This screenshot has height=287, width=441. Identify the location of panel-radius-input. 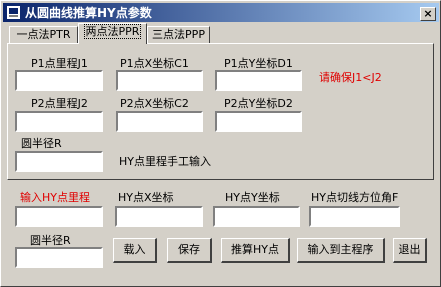
(59, 161).